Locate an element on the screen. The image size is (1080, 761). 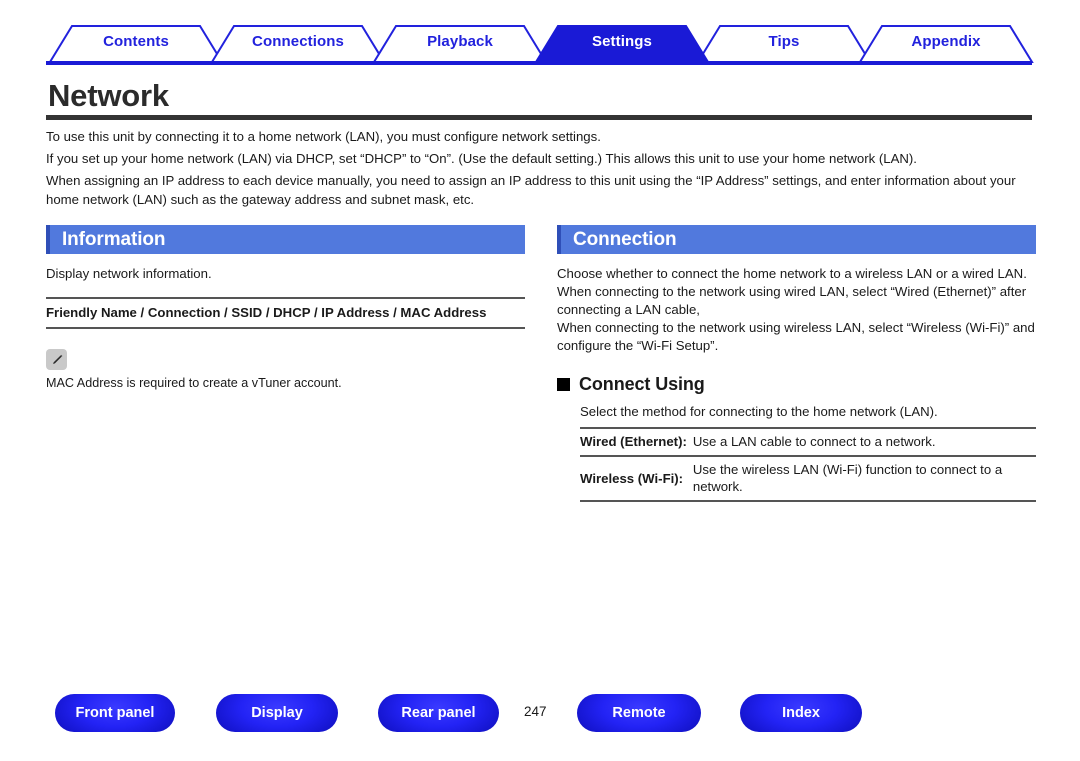
option-label-wired: Wired (Ethernet): is located at coordinates (633, 441).